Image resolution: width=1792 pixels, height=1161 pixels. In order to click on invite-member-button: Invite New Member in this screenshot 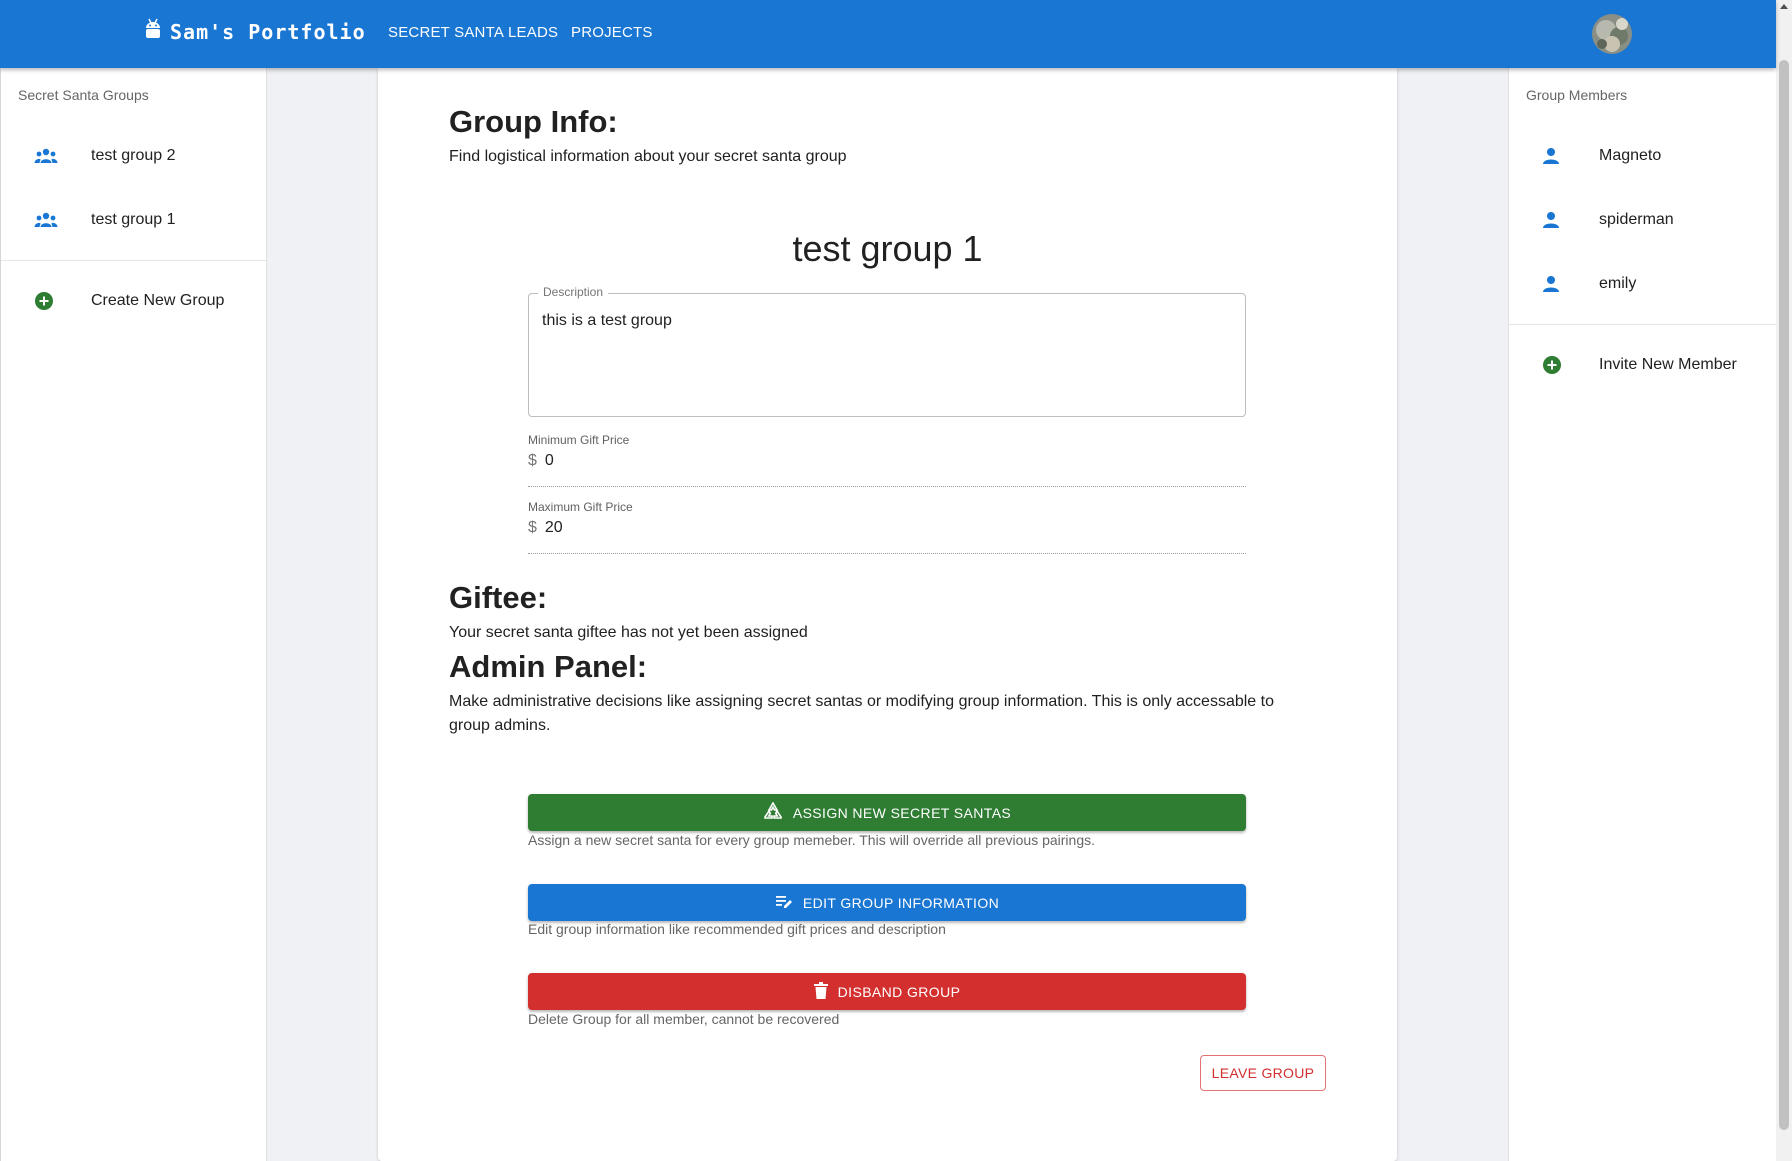, I will do `click(1642, 365)`.